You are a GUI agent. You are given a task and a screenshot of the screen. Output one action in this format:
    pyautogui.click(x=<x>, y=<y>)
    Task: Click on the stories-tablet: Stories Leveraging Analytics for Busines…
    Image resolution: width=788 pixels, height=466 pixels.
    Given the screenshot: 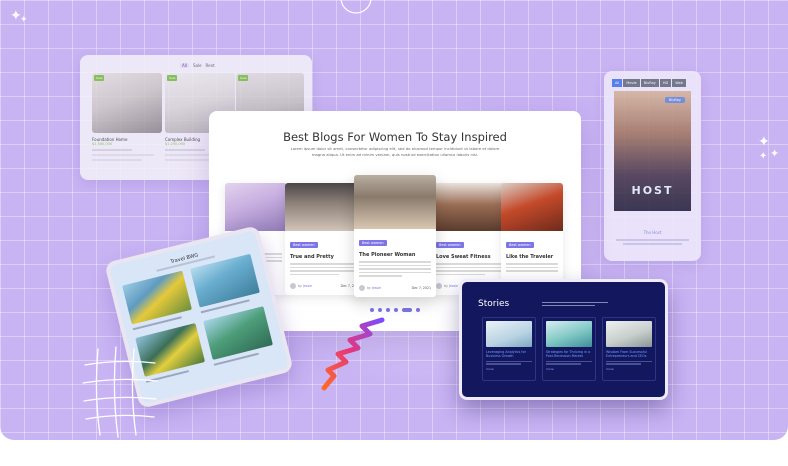 What is the action you would take?
    pyautogui.click(x=563, y=339)
    